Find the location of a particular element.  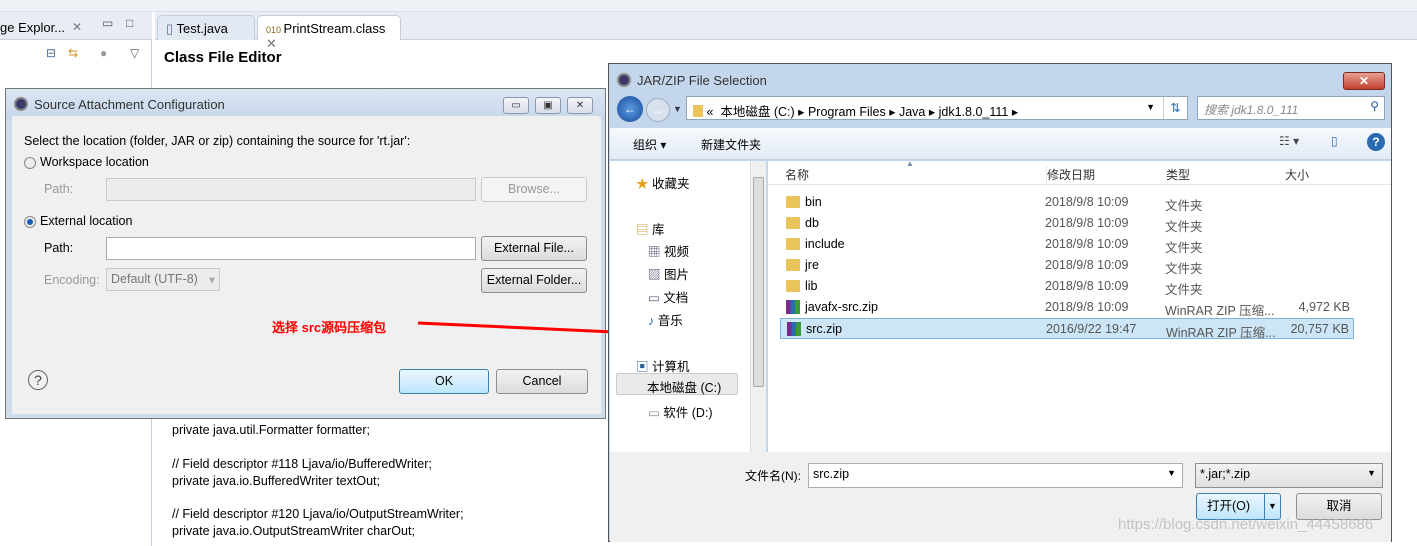

file-name: javafx-src.zip is located at coordinates (841, 307).